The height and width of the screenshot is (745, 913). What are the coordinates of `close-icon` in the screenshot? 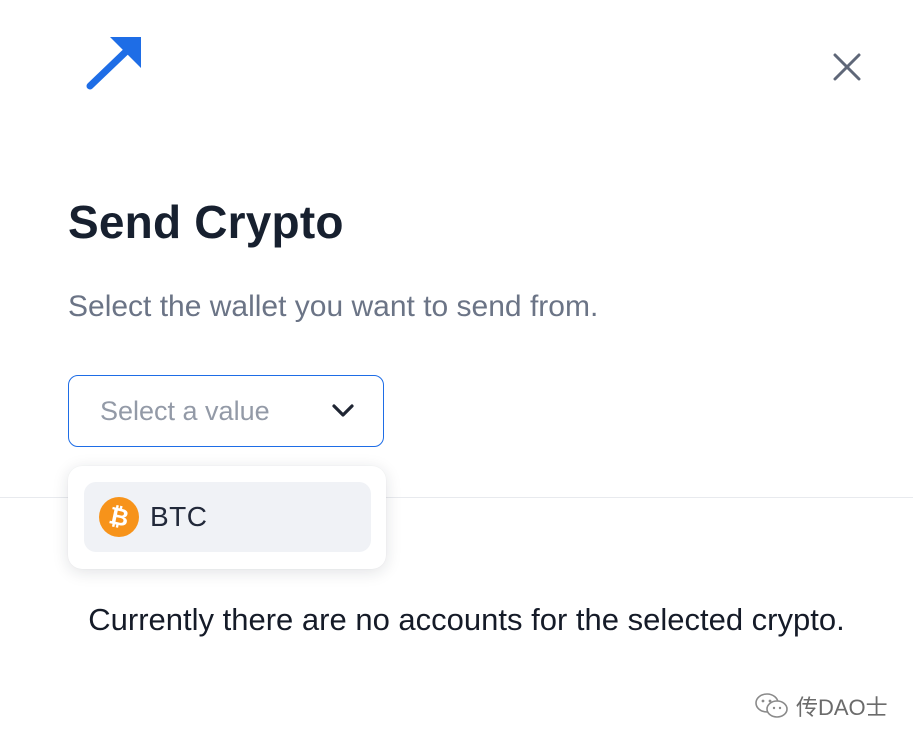 It's located at (847, 67).